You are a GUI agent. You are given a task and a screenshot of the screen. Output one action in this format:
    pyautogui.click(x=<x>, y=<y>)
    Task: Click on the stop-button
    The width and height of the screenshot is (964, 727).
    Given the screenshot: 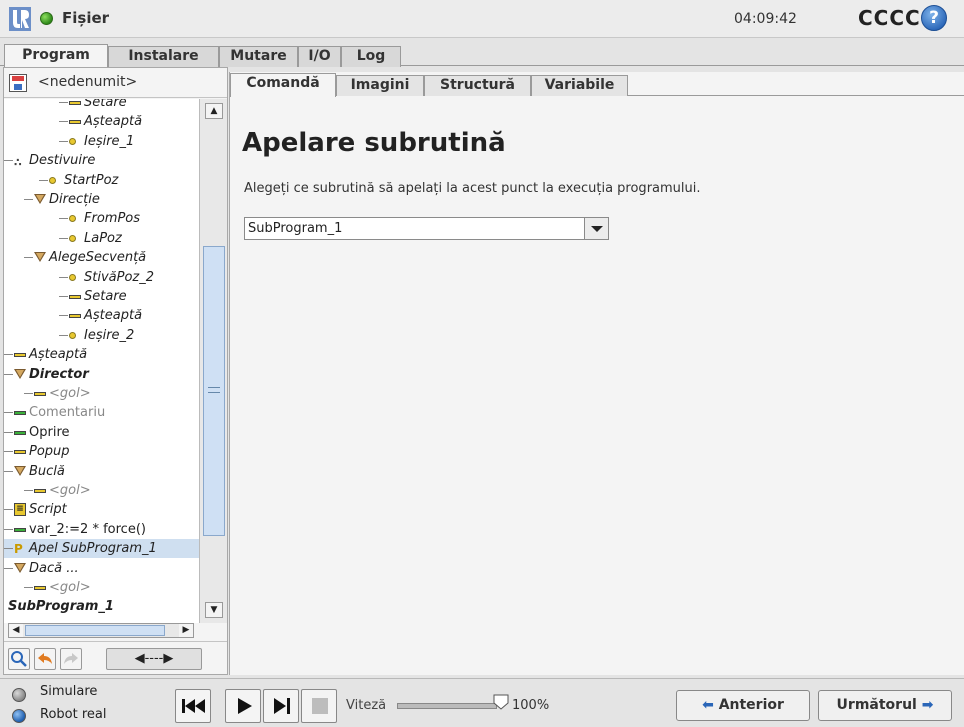 What is the action you would take?
    pyautogui.click(x=319, y=706)
    